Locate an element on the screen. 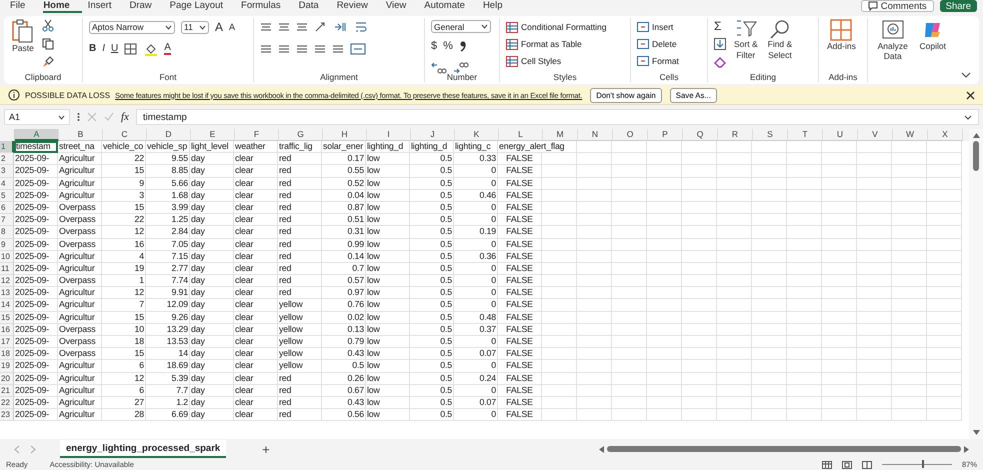  column-header: U is located at coordinates (840, 135).